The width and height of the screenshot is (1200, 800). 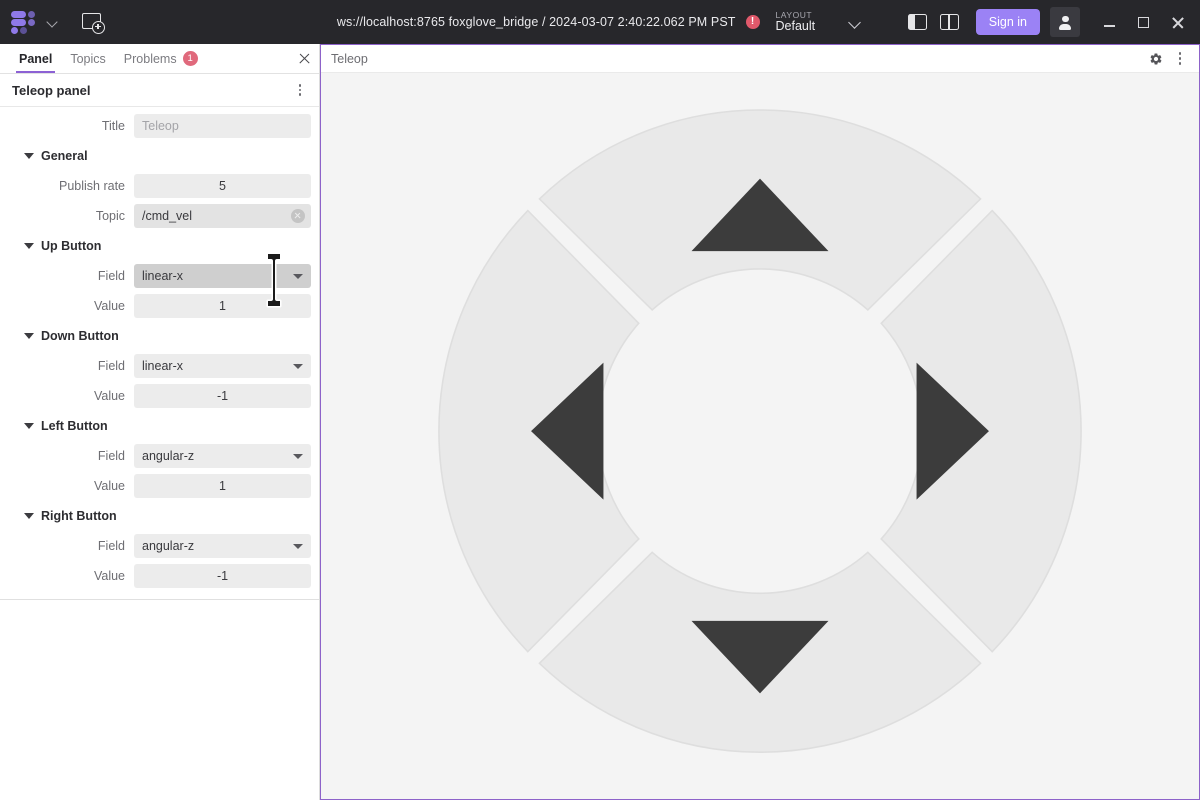 I want to click on setting-row-down-field: Field linear-x, so click(x=159, y=366).